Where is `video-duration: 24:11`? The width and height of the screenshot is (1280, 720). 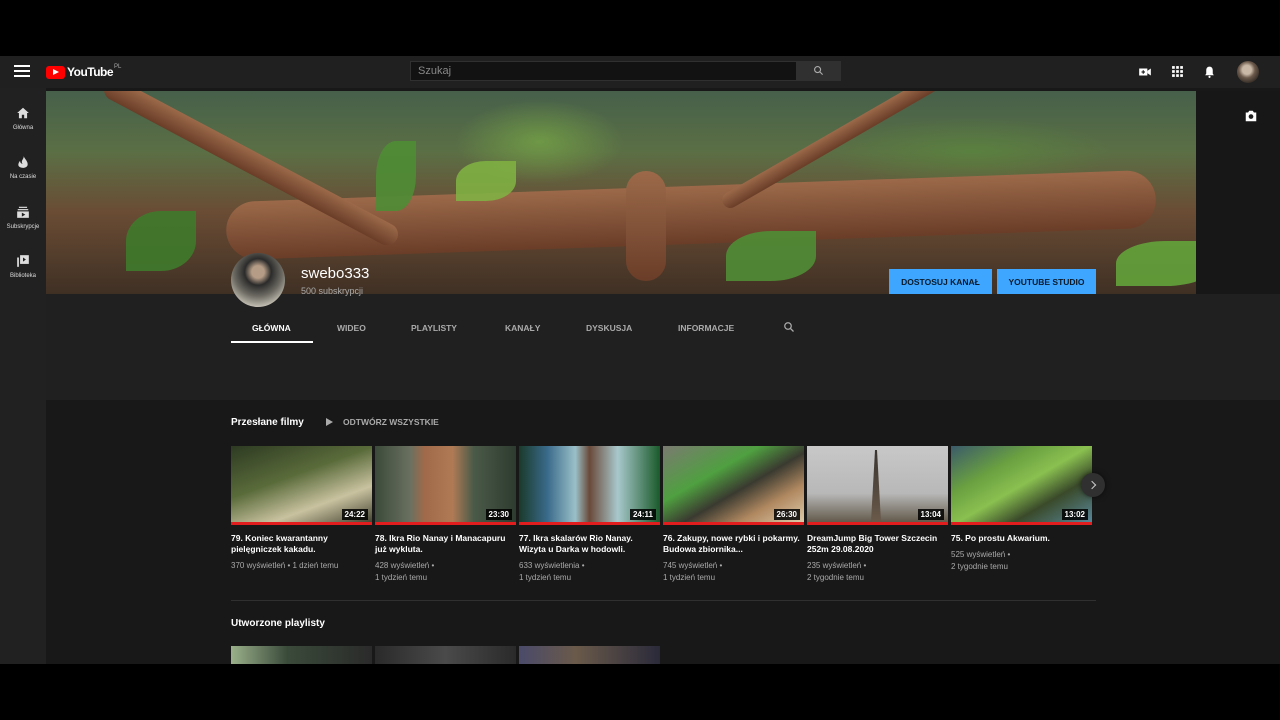 video-duration: 24:11 is located at coordinates (642, 514).